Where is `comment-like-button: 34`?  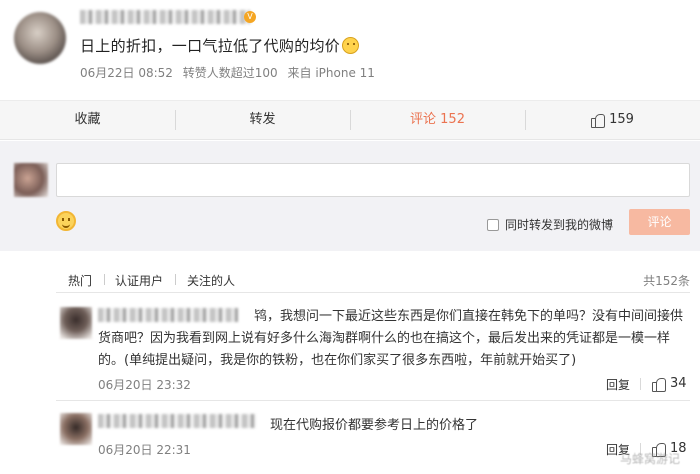
comment-like-button: 34 is located at coordinates (669, 384).